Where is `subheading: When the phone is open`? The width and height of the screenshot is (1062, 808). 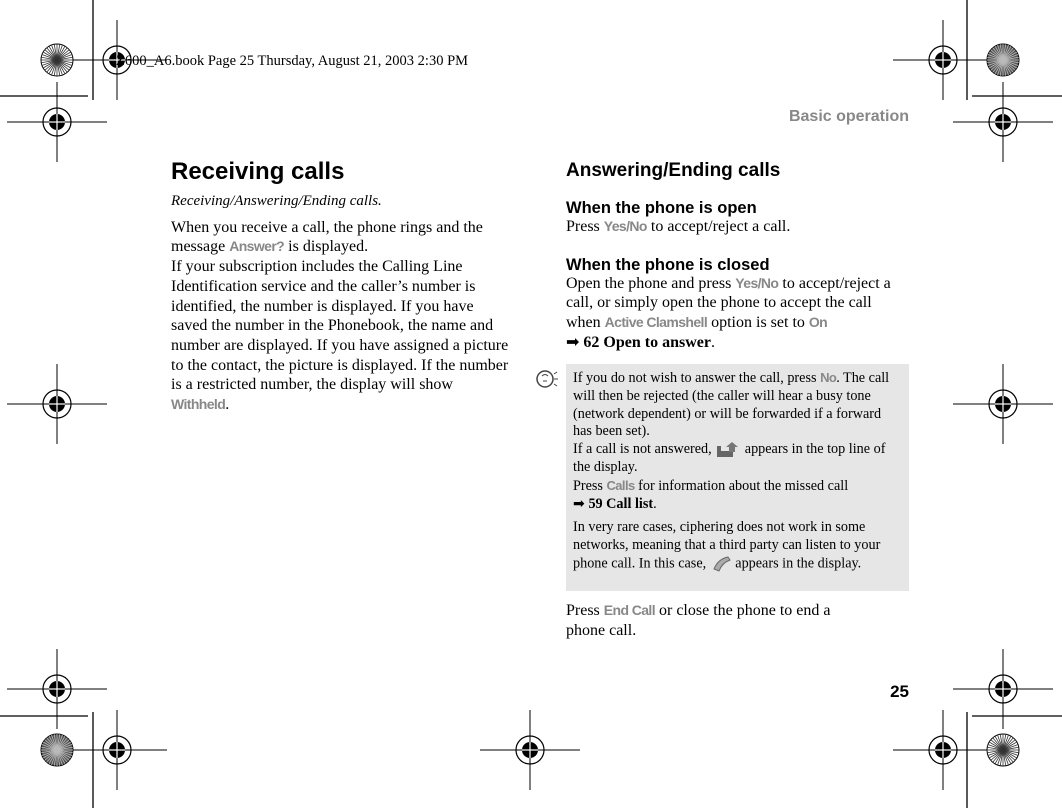
subheading: When the phone is open is located at coordinates (661, 208).